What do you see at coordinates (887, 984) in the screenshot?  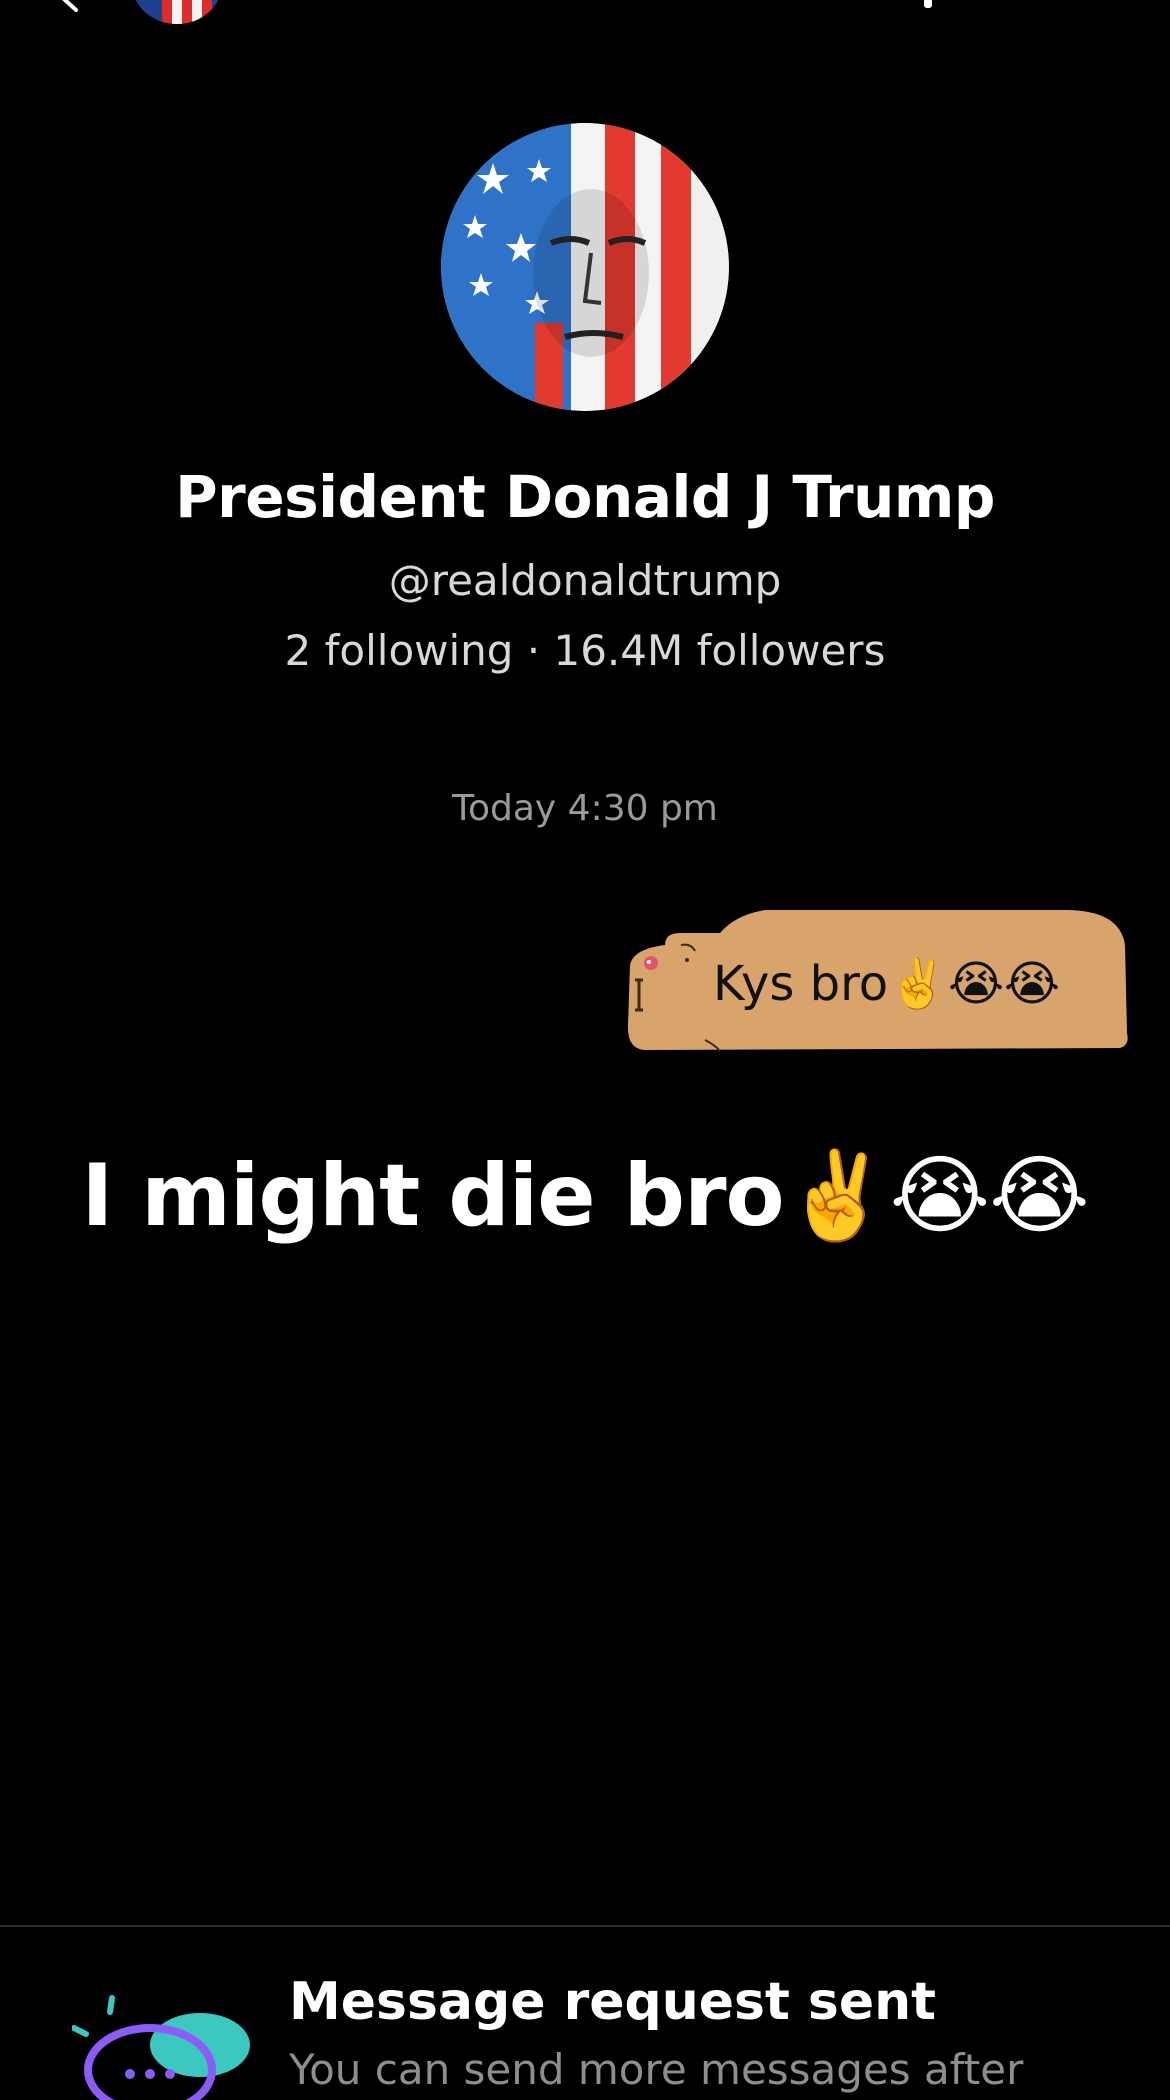 I see `sent-message-text: Kys bro✌️😭😭` at bounding box center [887, 984].